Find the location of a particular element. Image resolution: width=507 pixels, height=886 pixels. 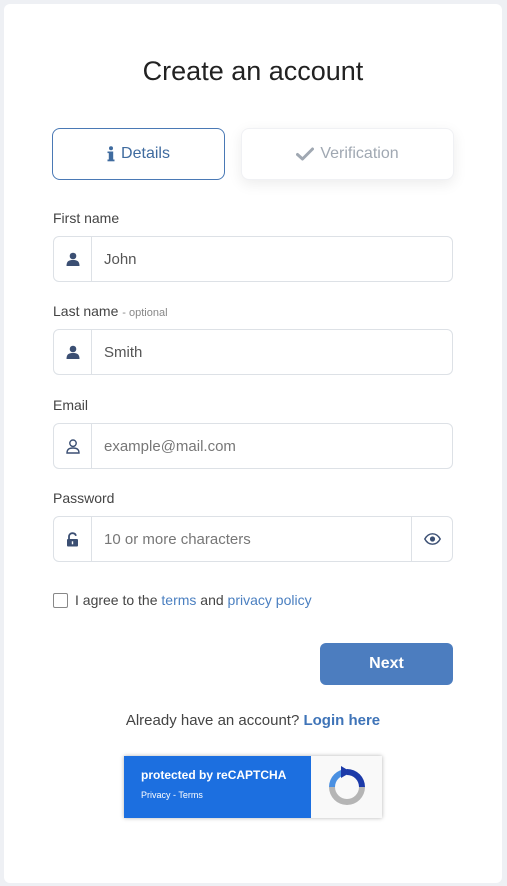

first-name-input: John is located at coordinates (272, 259).